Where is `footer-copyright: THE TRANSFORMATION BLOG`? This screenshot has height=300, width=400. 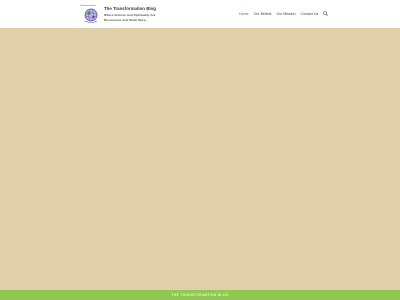 footer-copyright: THE TRANSFORMATION BLOG is located at coordinates (200, 295).